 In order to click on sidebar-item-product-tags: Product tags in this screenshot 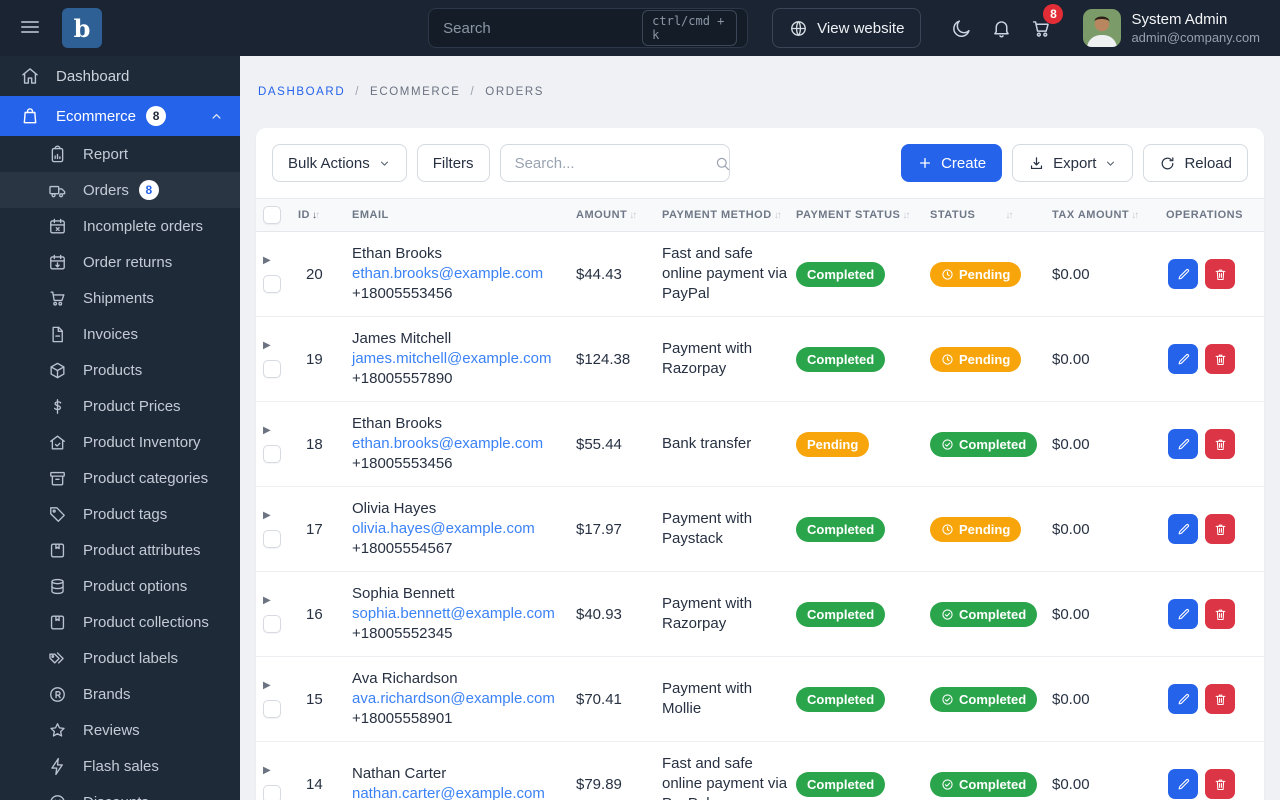, I will do `click(120, 514)`.